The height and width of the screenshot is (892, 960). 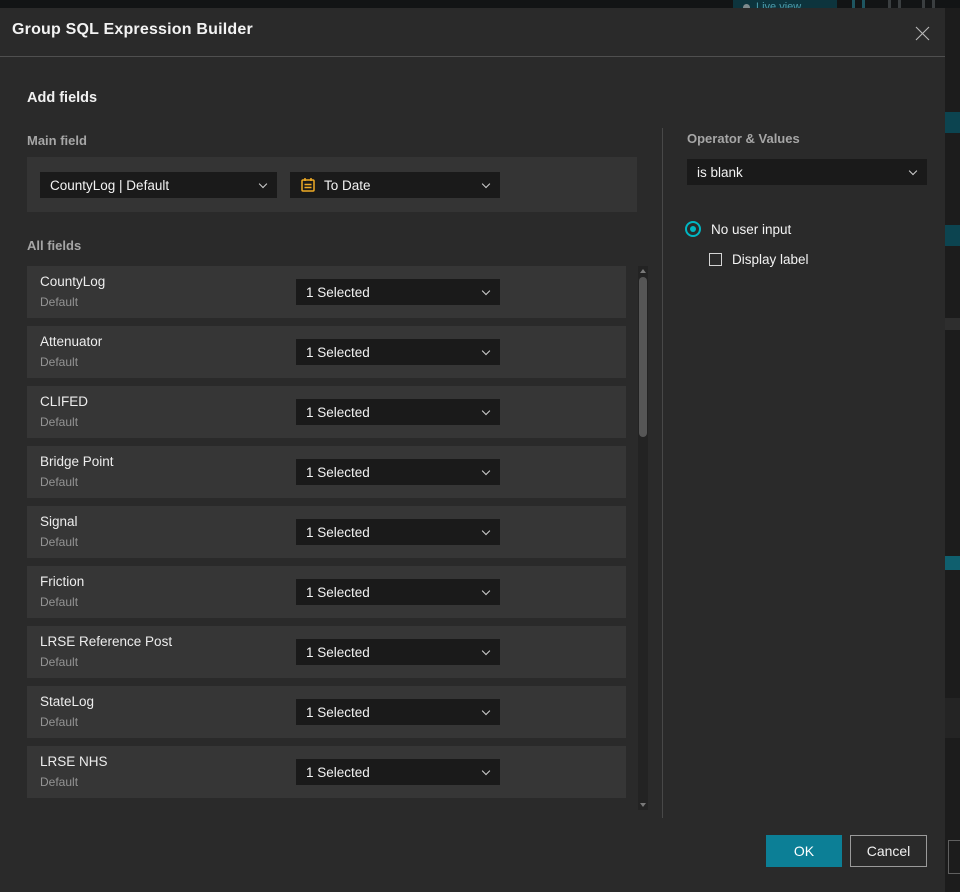 I want to click on scrollbar-thumb, so click(x=643, y=357).